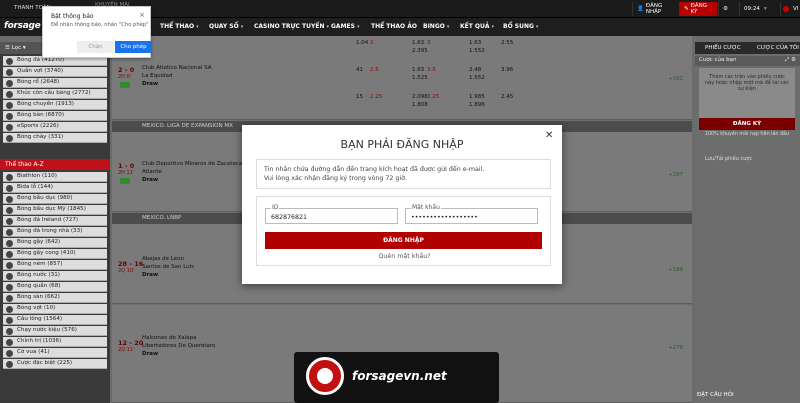  I want to click on football-icon, so click(325, 376).